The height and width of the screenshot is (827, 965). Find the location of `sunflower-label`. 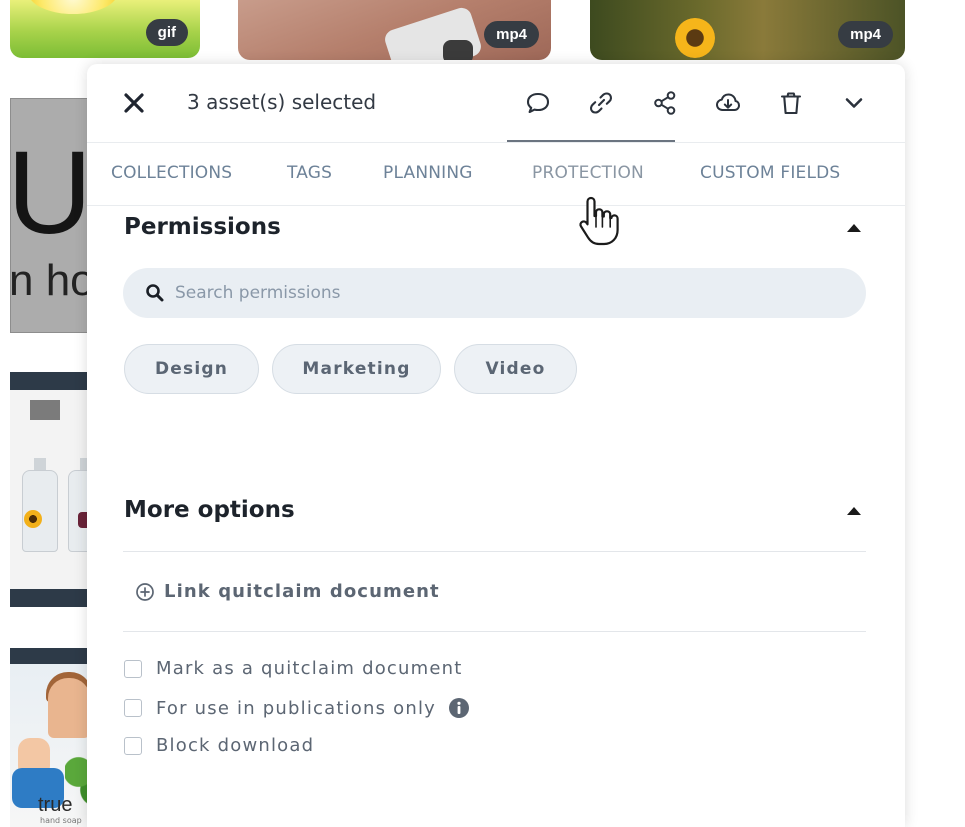

sunflower-label is located at coordinates (33, 519).